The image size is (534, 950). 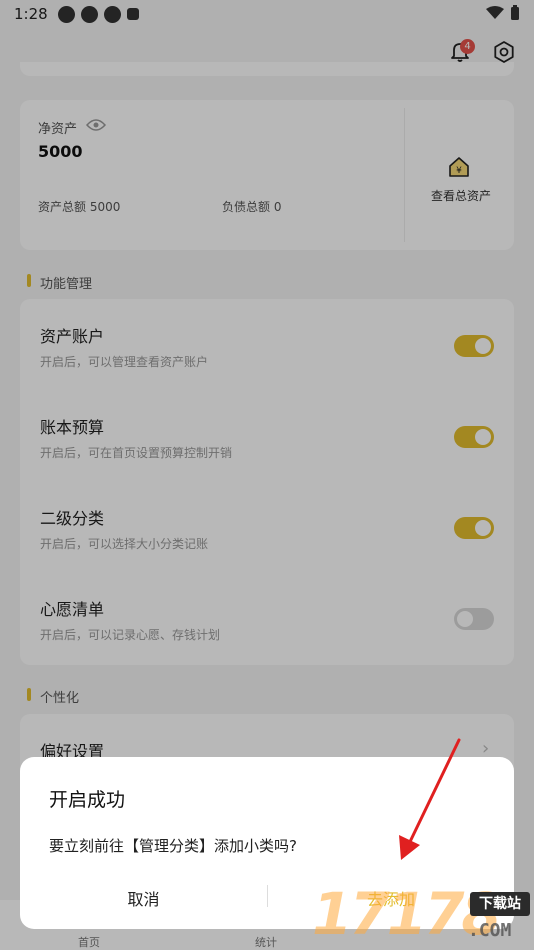 I want to click on watermark-domain: .COM, so click(x=490, y=930).